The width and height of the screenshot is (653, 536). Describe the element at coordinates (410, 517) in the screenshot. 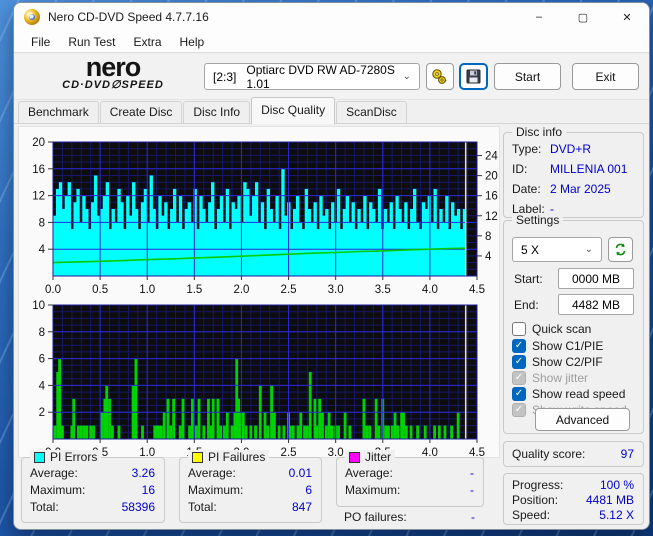

I see `po-failures-row: PO failures: -` at that location.